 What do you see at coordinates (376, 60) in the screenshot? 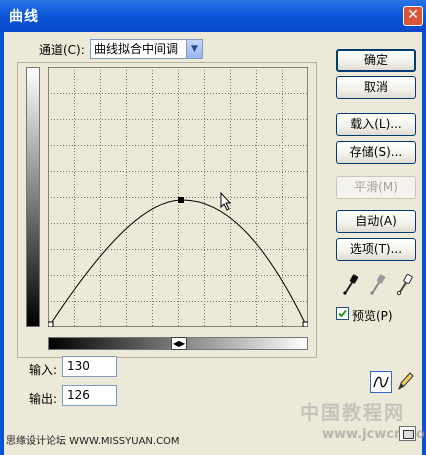
I see `ok-button: 确定` at bounding box center [376, 60].